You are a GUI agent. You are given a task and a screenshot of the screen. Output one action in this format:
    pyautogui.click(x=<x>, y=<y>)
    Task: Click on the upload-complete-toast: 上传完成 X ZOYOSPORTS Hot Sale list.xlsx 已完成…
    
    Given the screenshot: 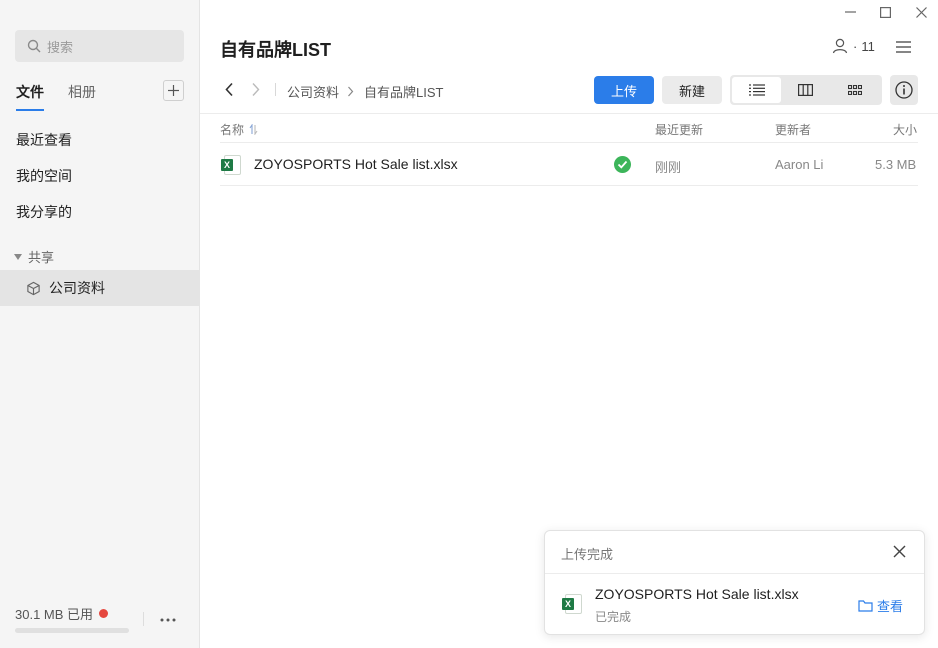 What is the action you would take?
    pyautogui.click(x=734, y=582)
    